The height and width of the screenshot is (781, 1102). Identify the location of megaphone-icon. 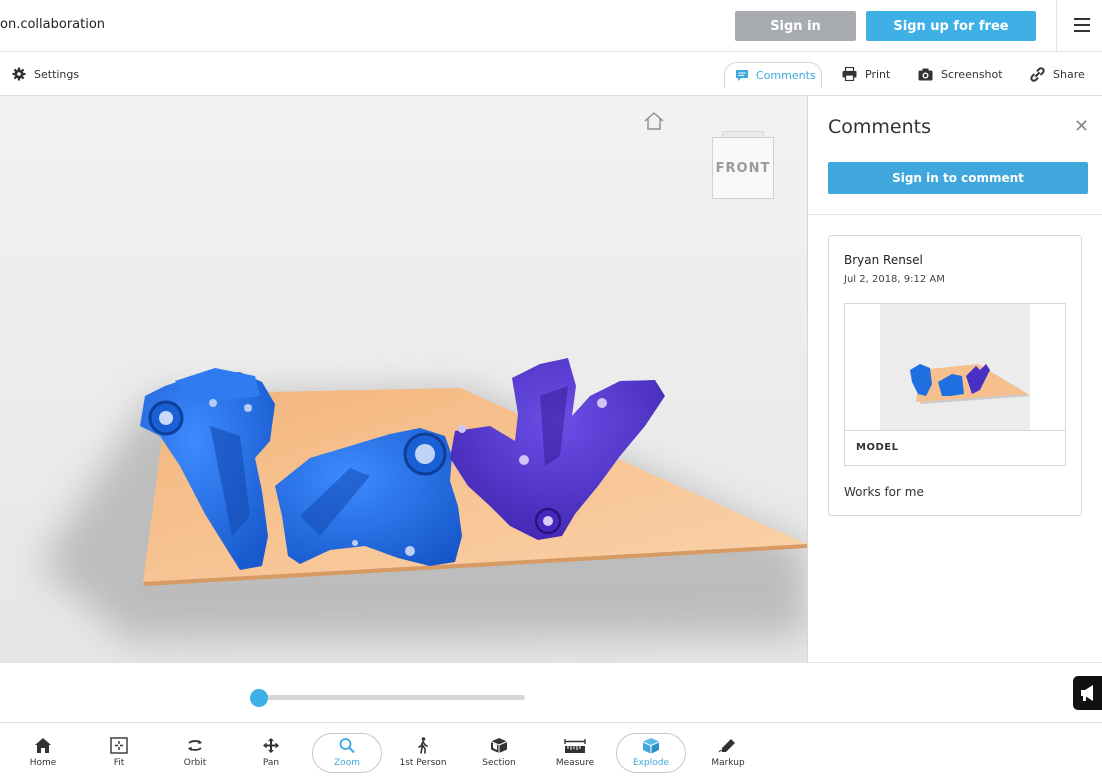
(1087, 693).